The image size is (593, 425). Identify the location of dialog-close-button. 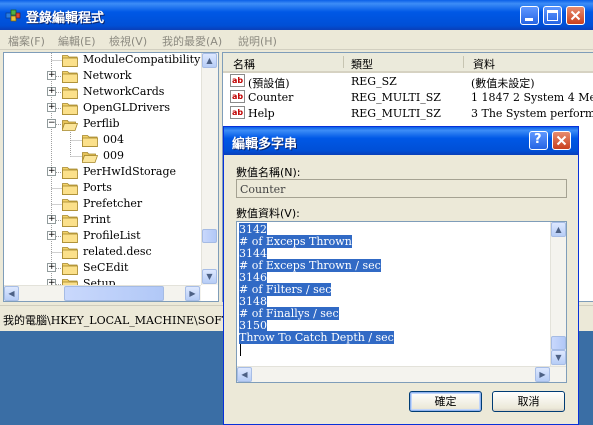
(561, 140).